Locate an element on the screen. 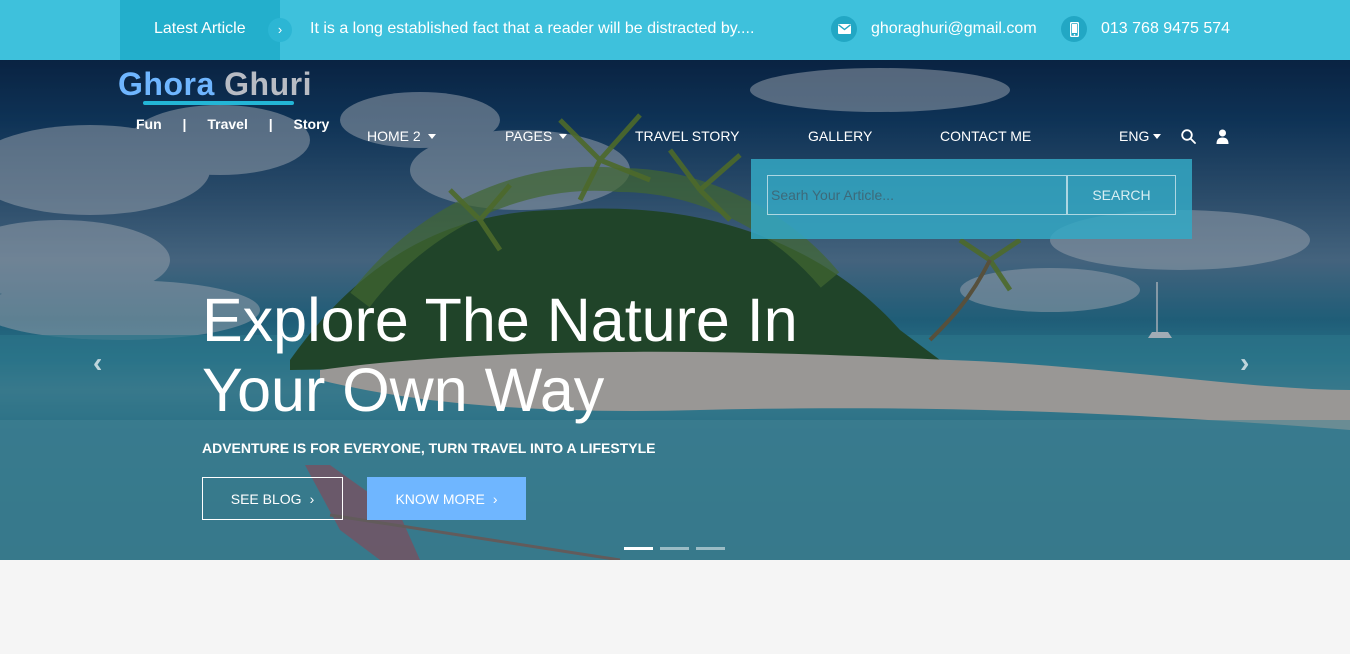 The height and width of the screenshot is (654, 1350). know-more-button: KNOW MORE › is located at coordinates (446, 498).